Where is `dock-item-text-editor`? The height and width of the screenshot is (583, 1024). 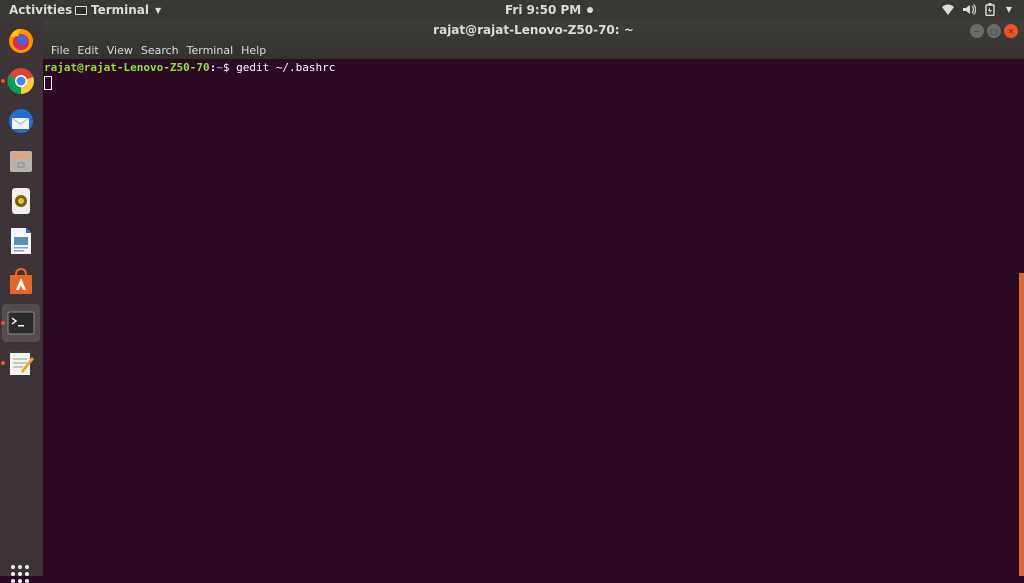 dock-item-text-editor is located at coordinates (20, 363).